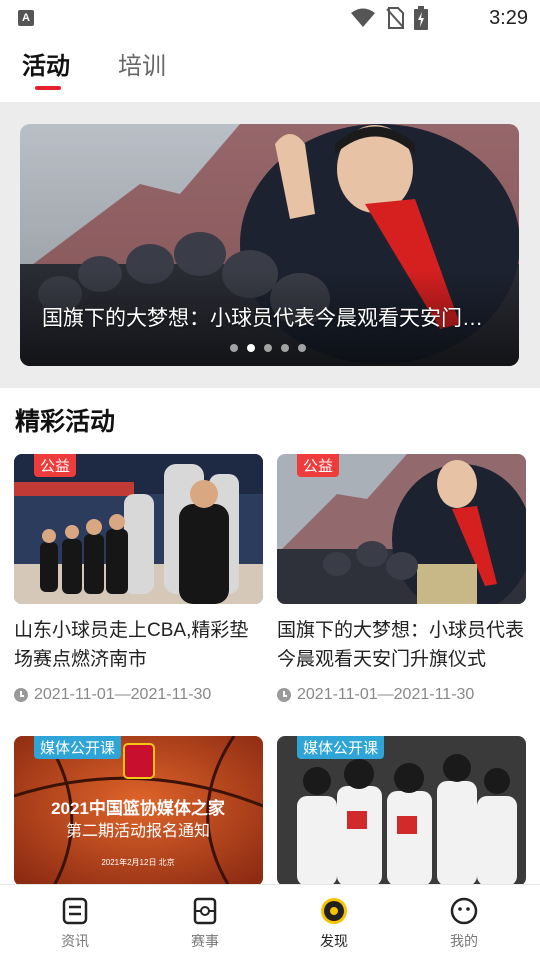 This screenshot has height=961, width=540. Describe the element at coordinates (142, 63) in the screenshot. I see `tab-training: 培训` at that location.